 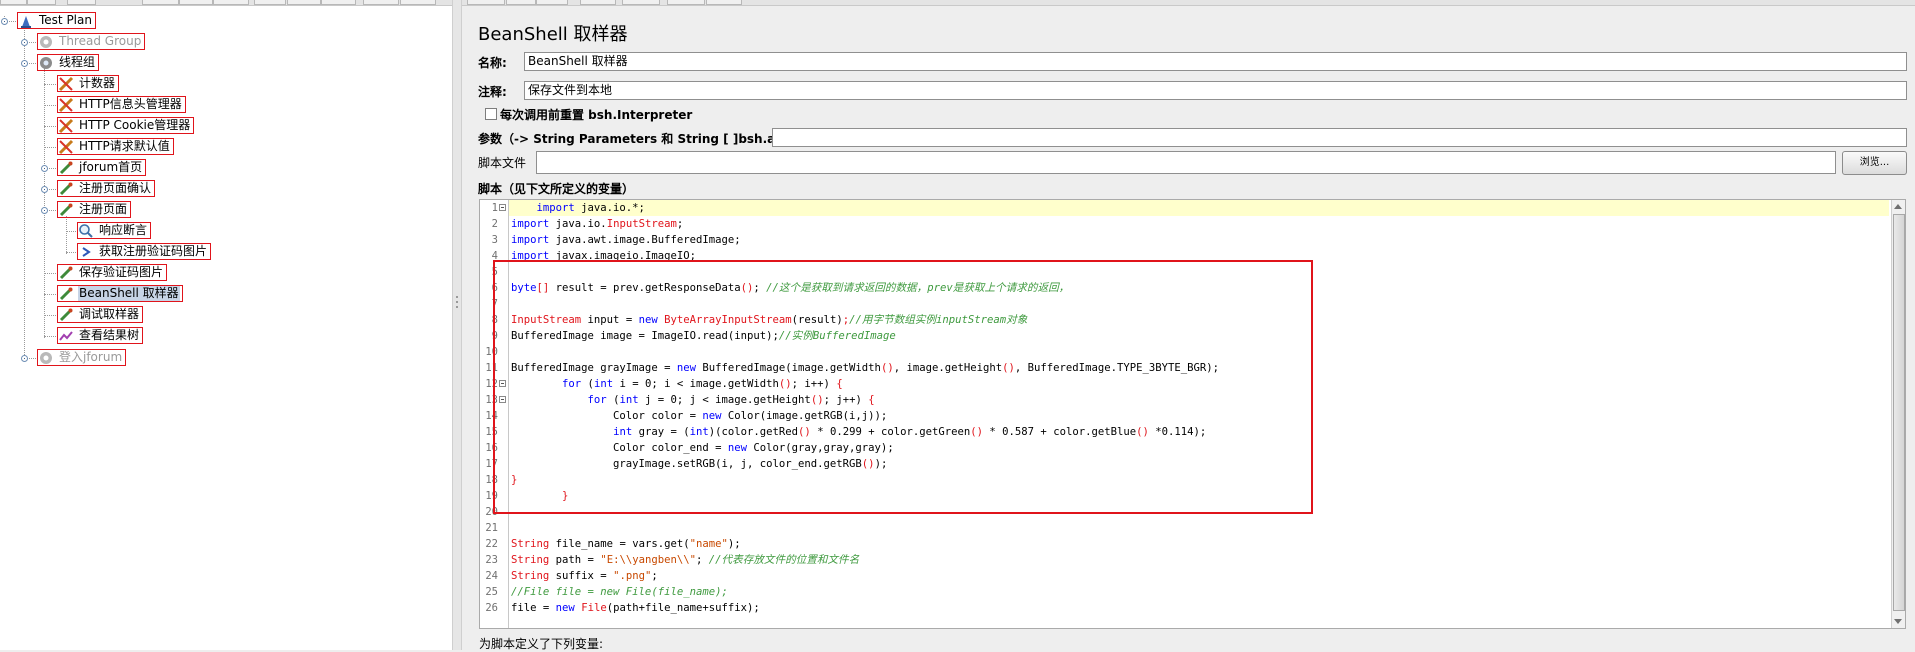 I want to click on code-line: import javax.imageio.ImageIO;, so click(x=603, y=256).